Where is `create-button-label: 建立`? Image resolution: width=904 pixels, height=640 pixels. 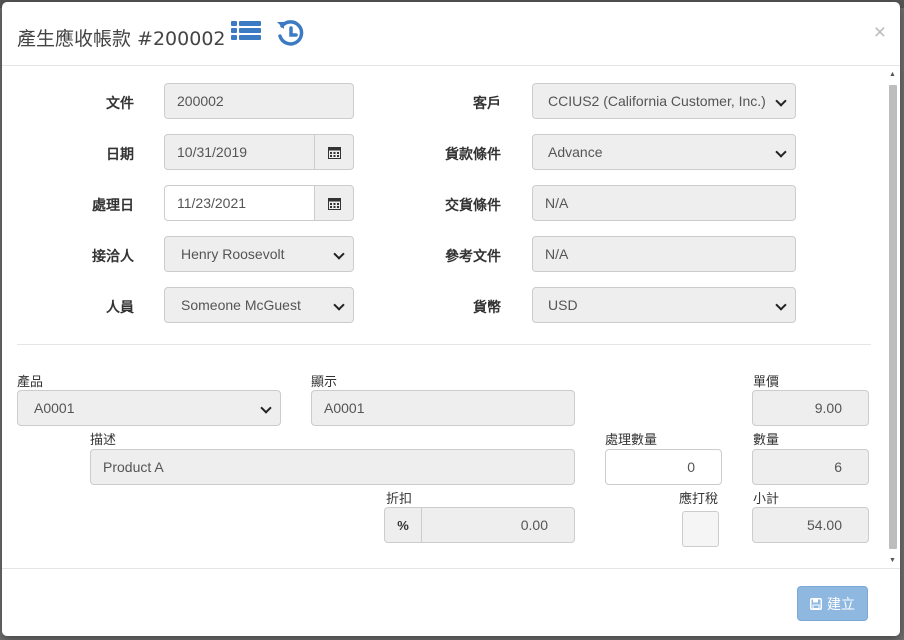 create-button-label: 建立 is located at coordinates (841, 604).